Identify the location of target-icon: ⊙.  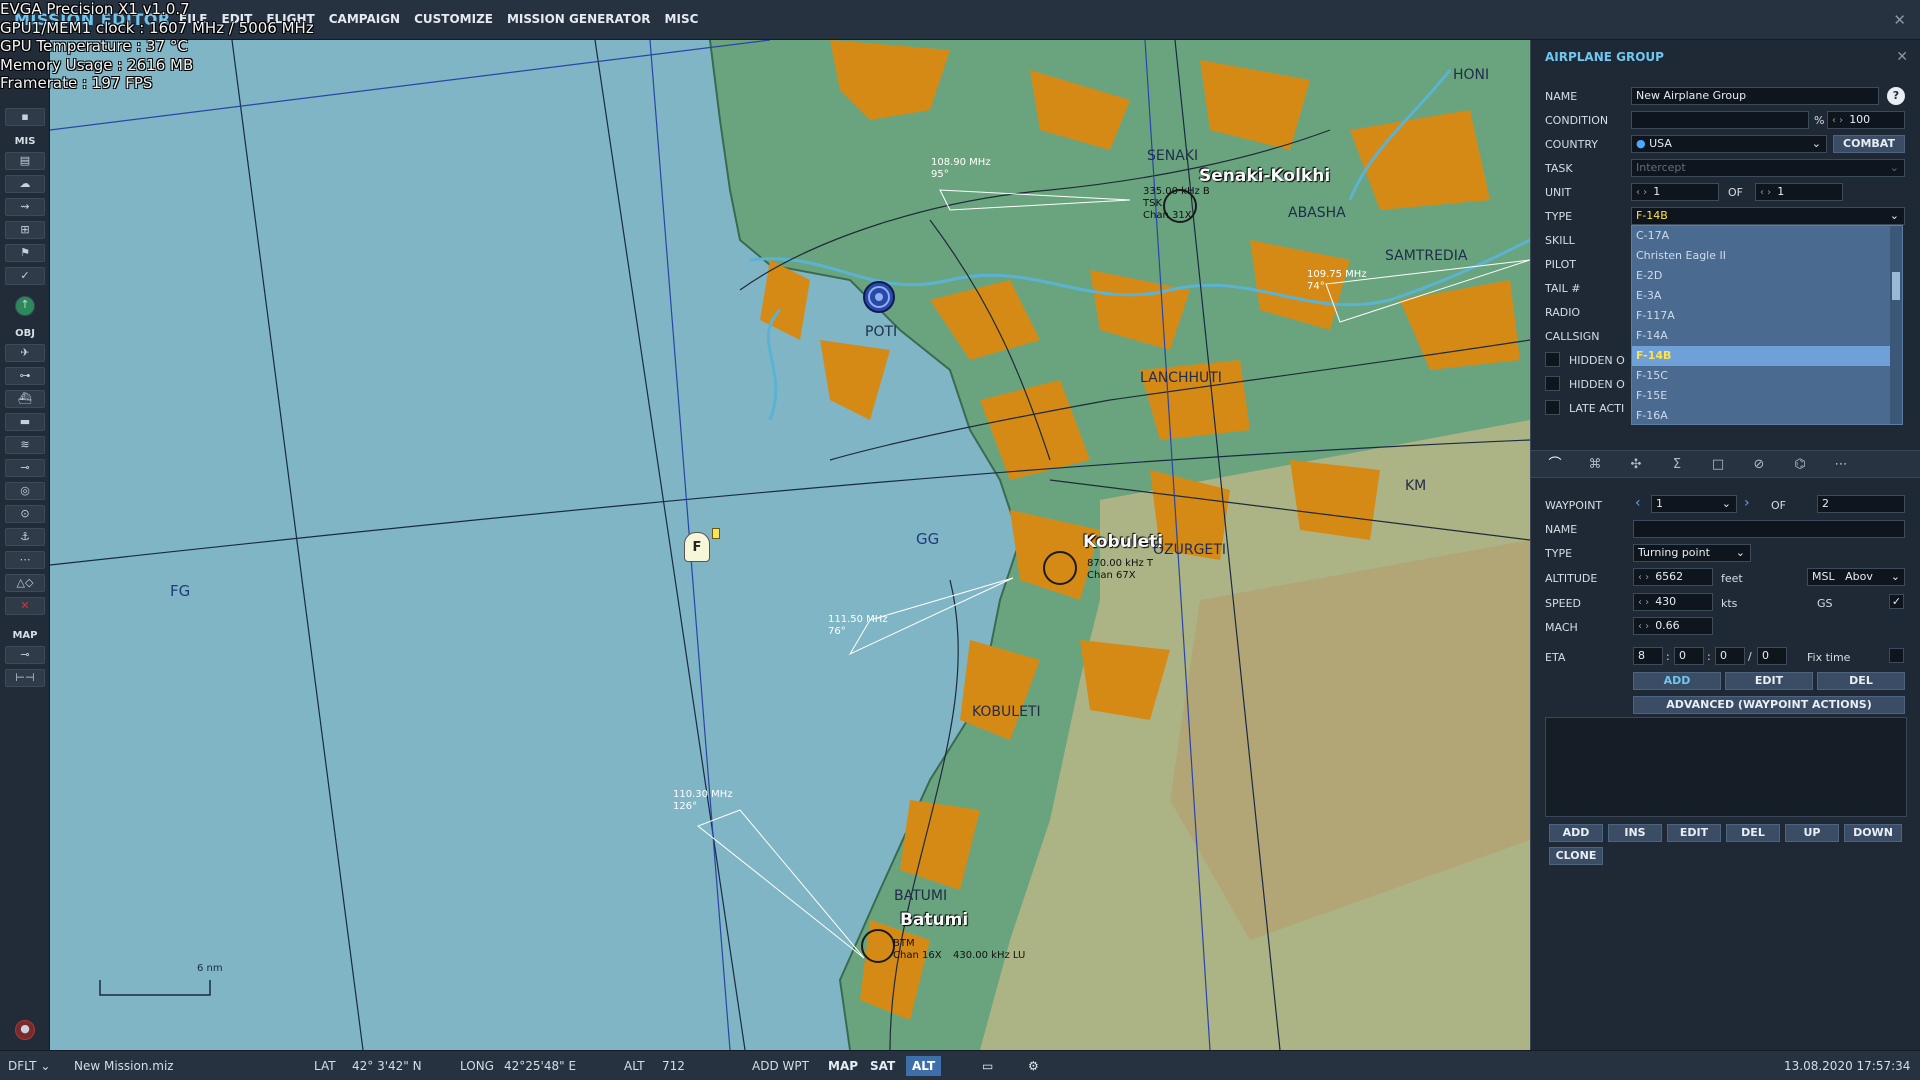
(25, 514).